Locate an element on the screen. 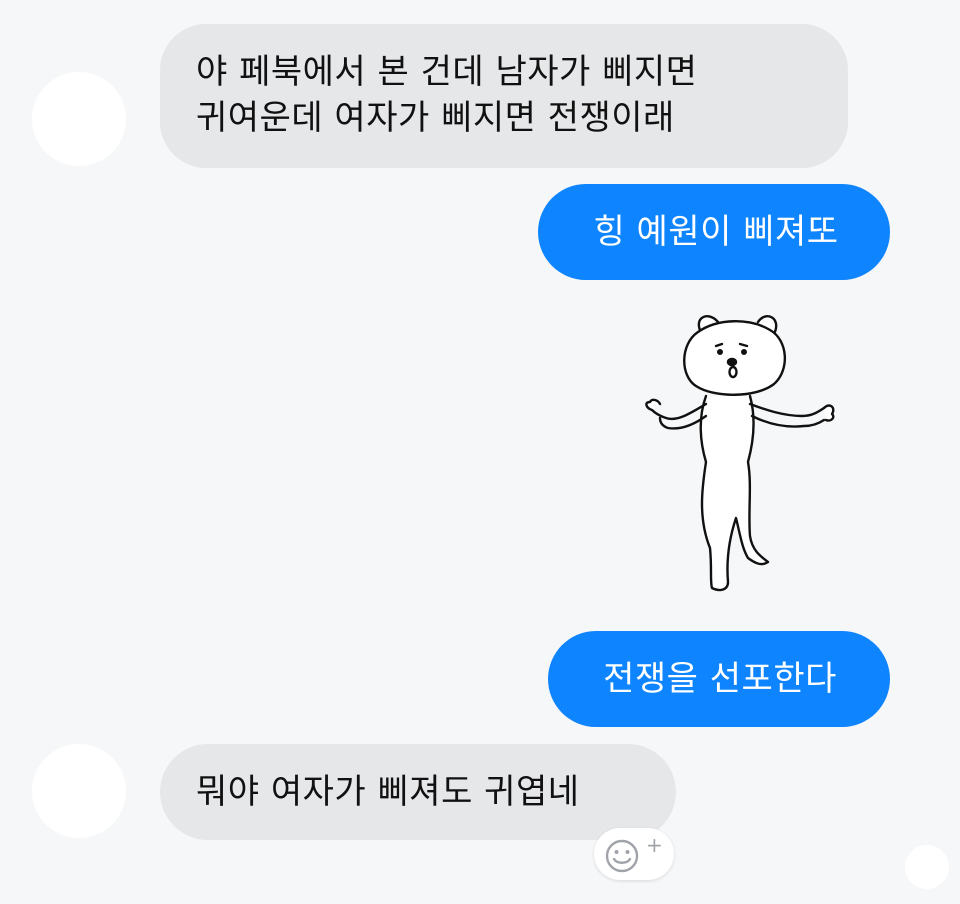 This screenshot has width=960, height=904. plus-icon: + is located at coordinates (654, 845).